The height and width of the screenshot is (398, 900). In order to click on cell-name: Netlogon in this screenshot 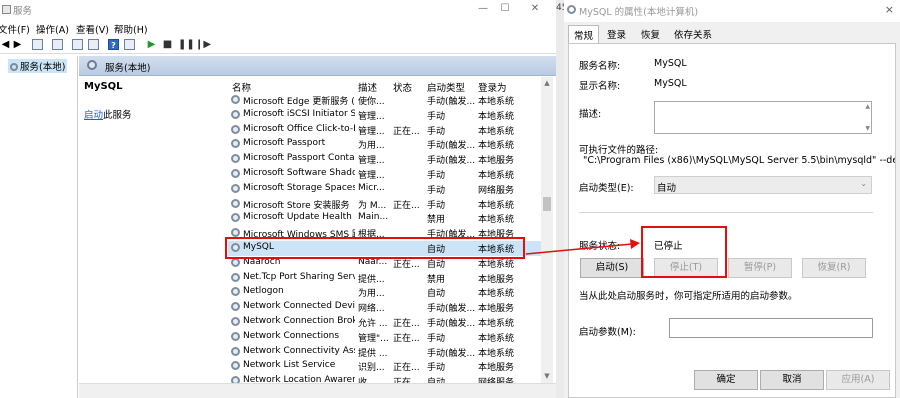, I will do `click(263, 291)`.